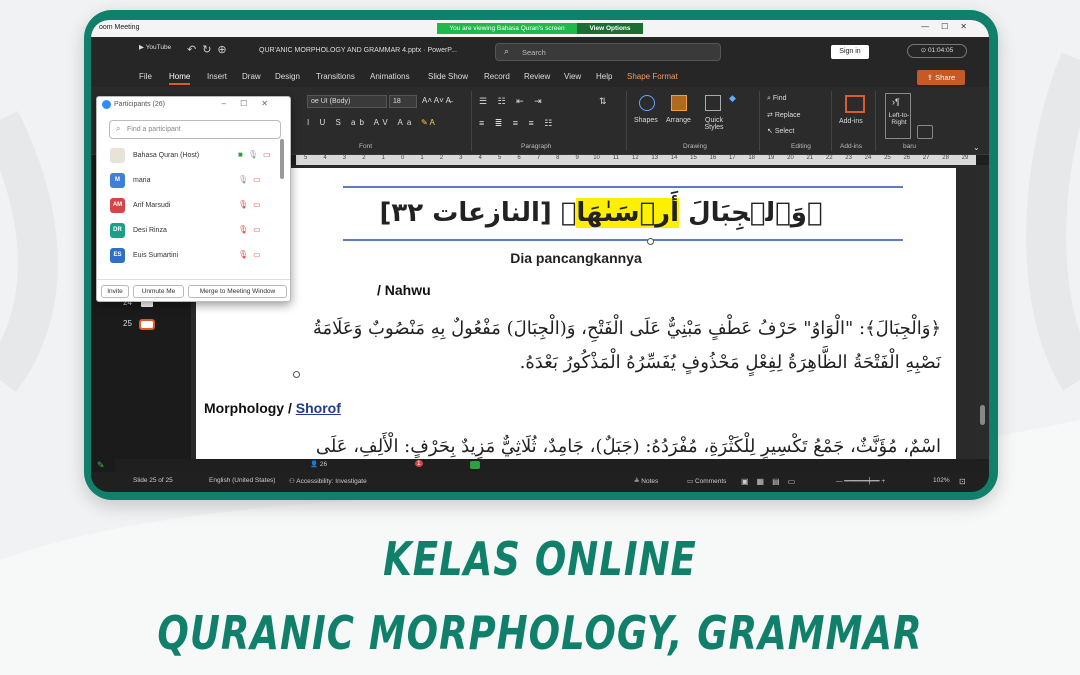 The image size is (1080, 675). What do you see at coordinates (771, 158) in the screenshot?
I see `ruler-tick: 19` at bounding box center [771, 158].